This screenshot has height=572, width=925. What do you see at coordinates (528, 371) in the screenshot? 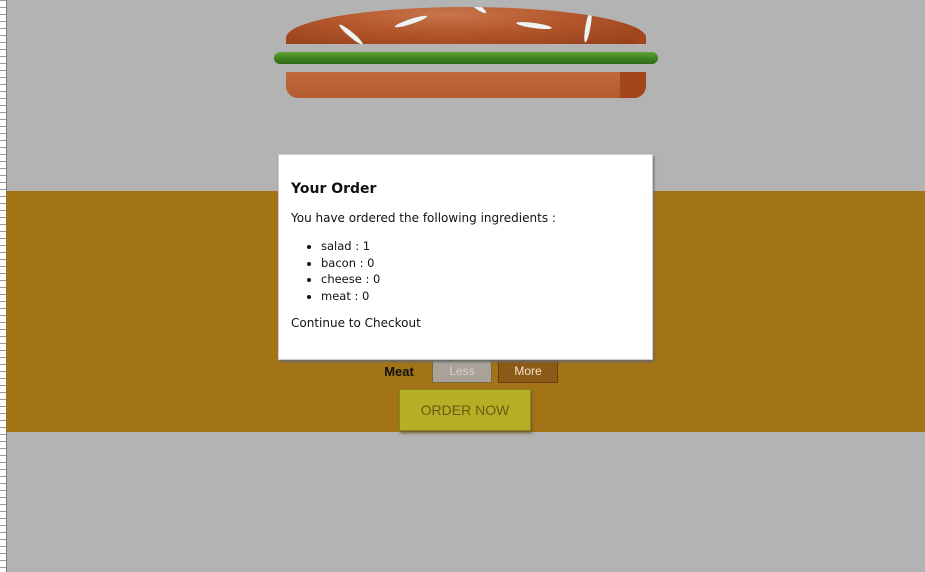
I see `more-button: More` at bounding box center [528, 371].